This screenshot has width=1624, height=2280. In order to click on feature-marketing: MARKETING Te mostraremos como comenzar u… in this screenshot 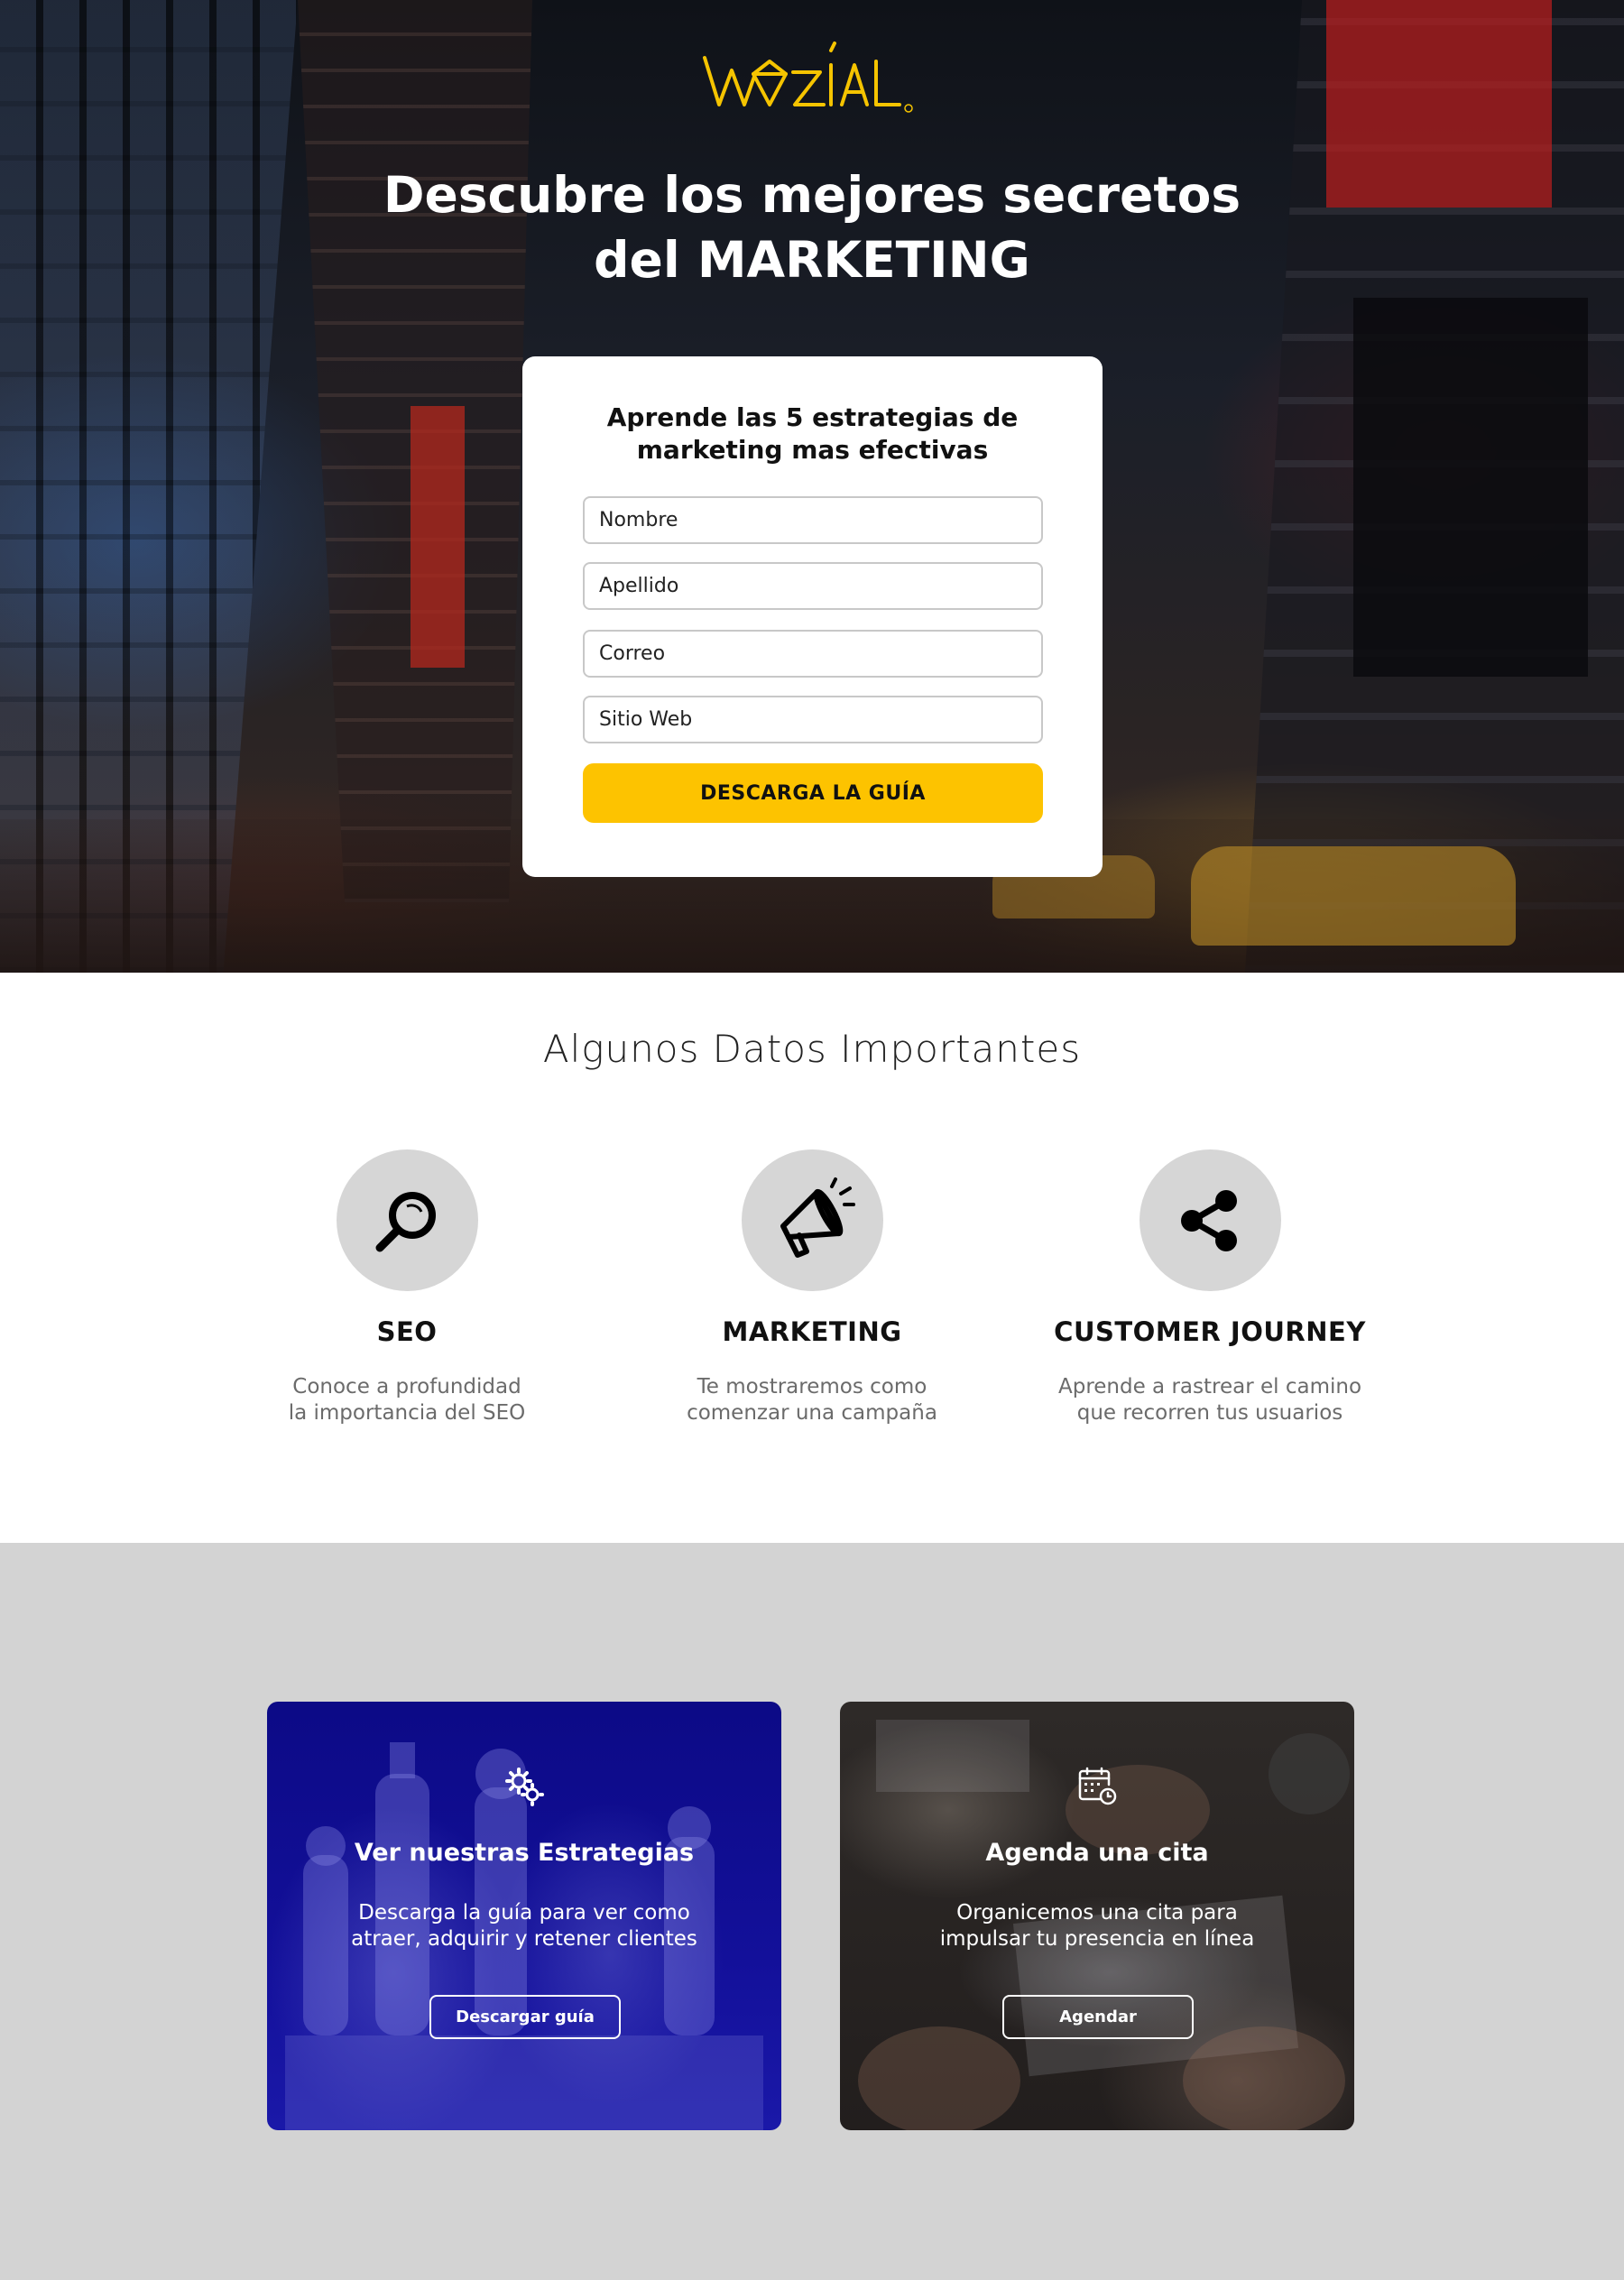, I will do `click(812, 1287)`.